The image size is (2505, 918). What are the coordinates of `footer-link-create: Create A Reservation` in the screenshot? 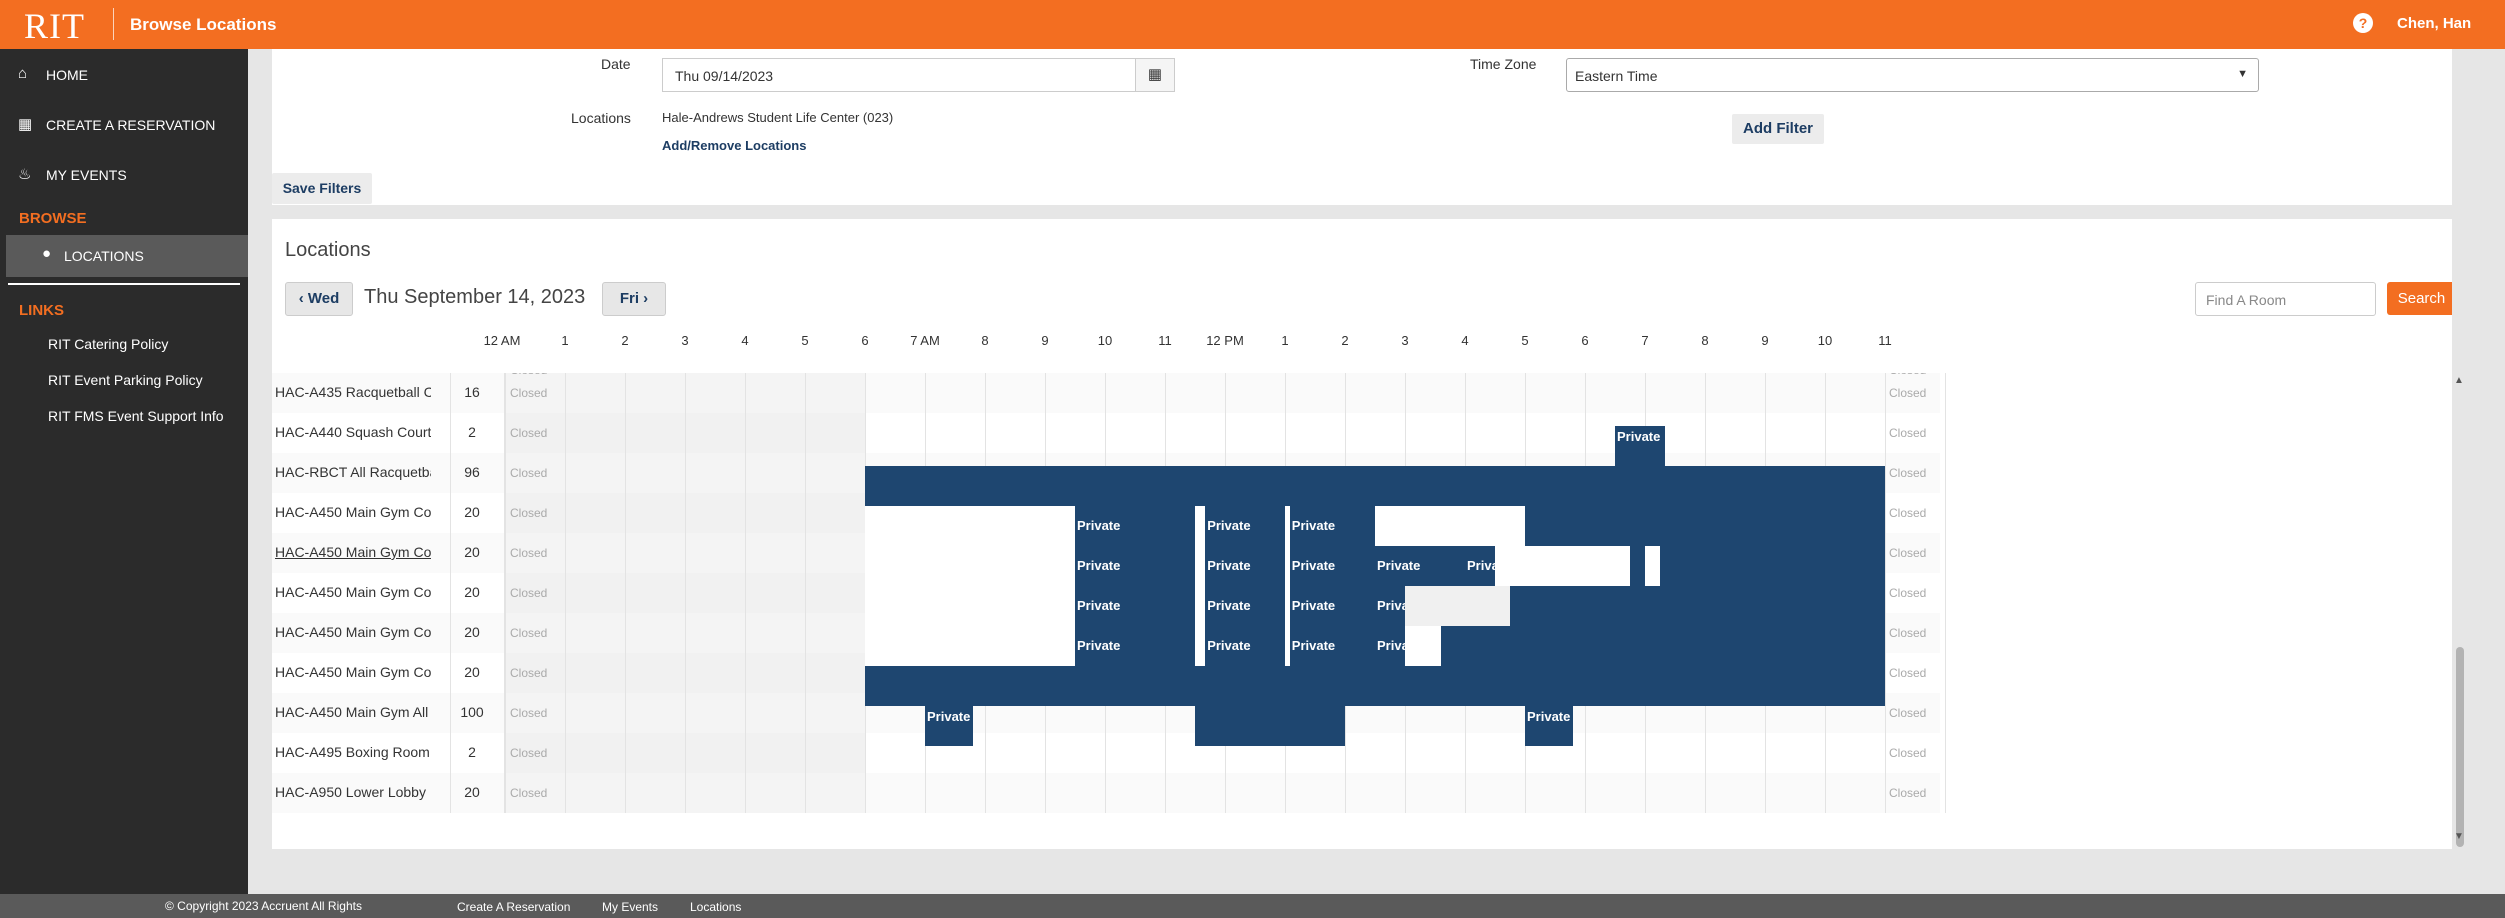 It's located at (513, 907).